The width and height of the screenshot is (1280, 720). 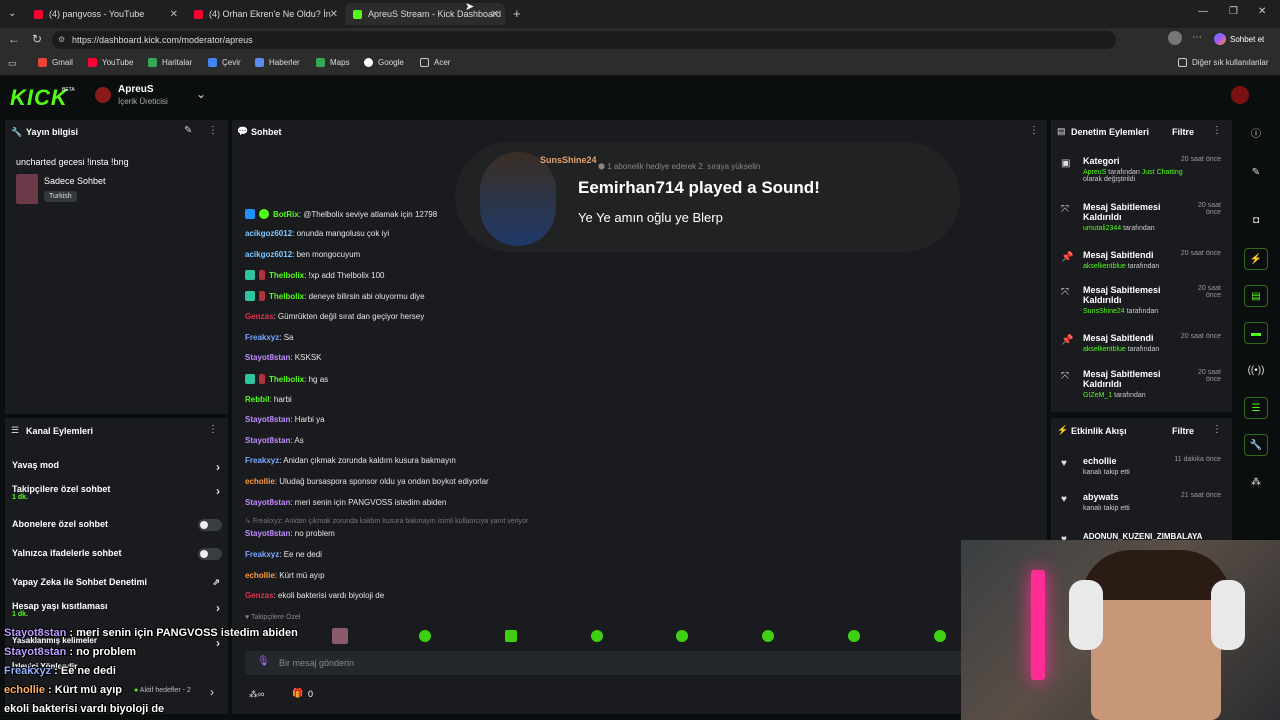 What do you see at coordinates (213, 130) in the screenshot?
I see `stream-info-menu-icon: ⋮` at bounding box center [213, 130].